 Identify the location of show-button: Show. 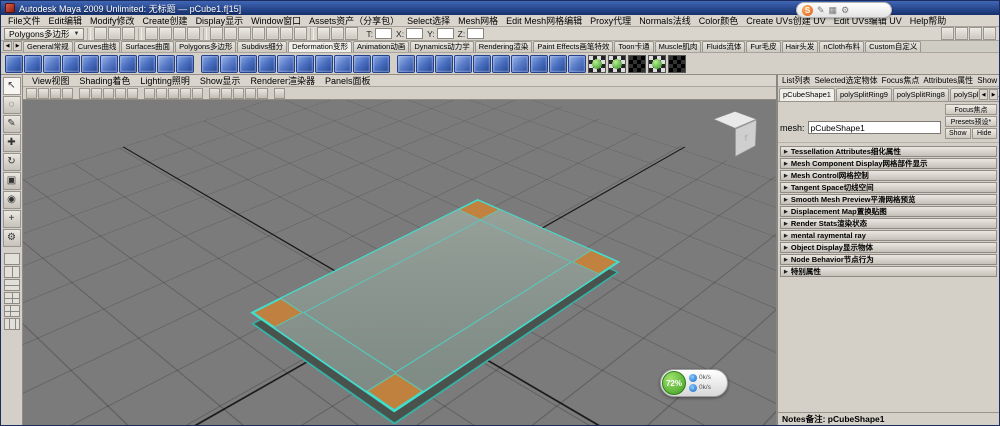
(958, 133).